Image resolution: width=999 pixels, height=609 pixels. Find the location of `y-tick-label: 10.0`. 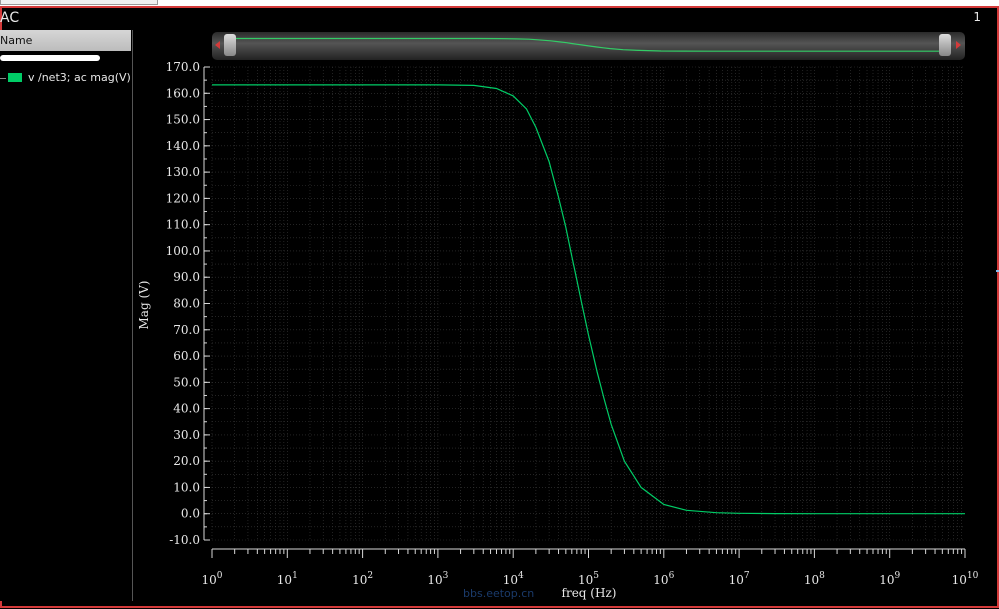

y-tick-label: 10.0 is located at coordinates (186, 487).